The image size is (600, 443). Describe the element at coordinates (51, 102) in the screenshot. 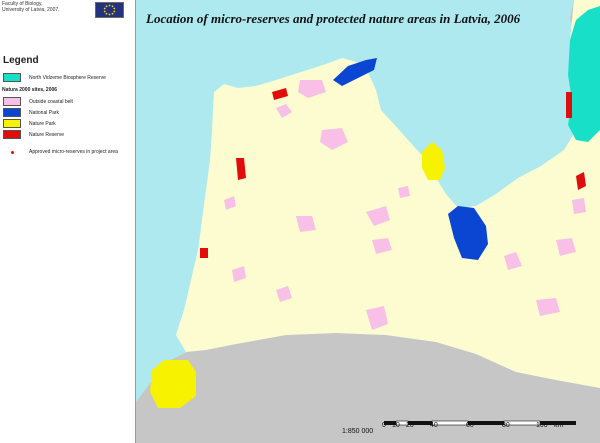

I see `legend-label-outside-coastal-belt: Outside coastal belt` at that location.